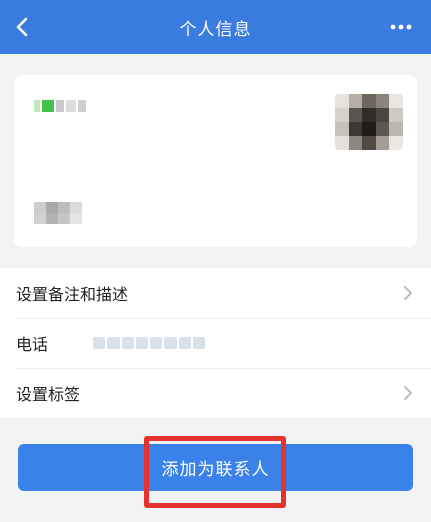 The image size is (431, 522). What do you see at coordinates (32, 344) in the screenshot?
I see `phone-label: 电话` at bounding box center [32, 344].